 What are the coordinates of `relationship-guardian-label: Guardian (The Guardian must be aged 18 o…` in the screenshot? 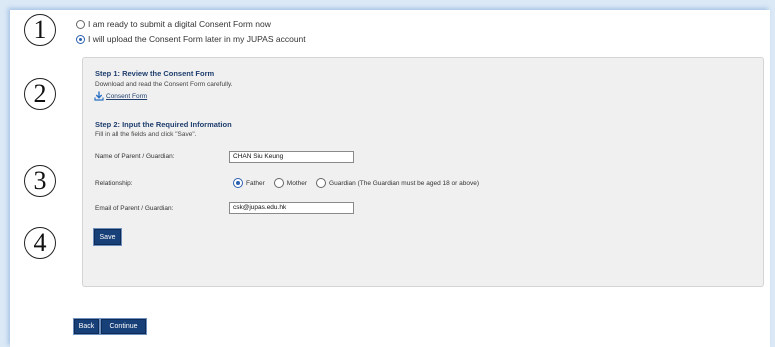 It's located at (404, 183).